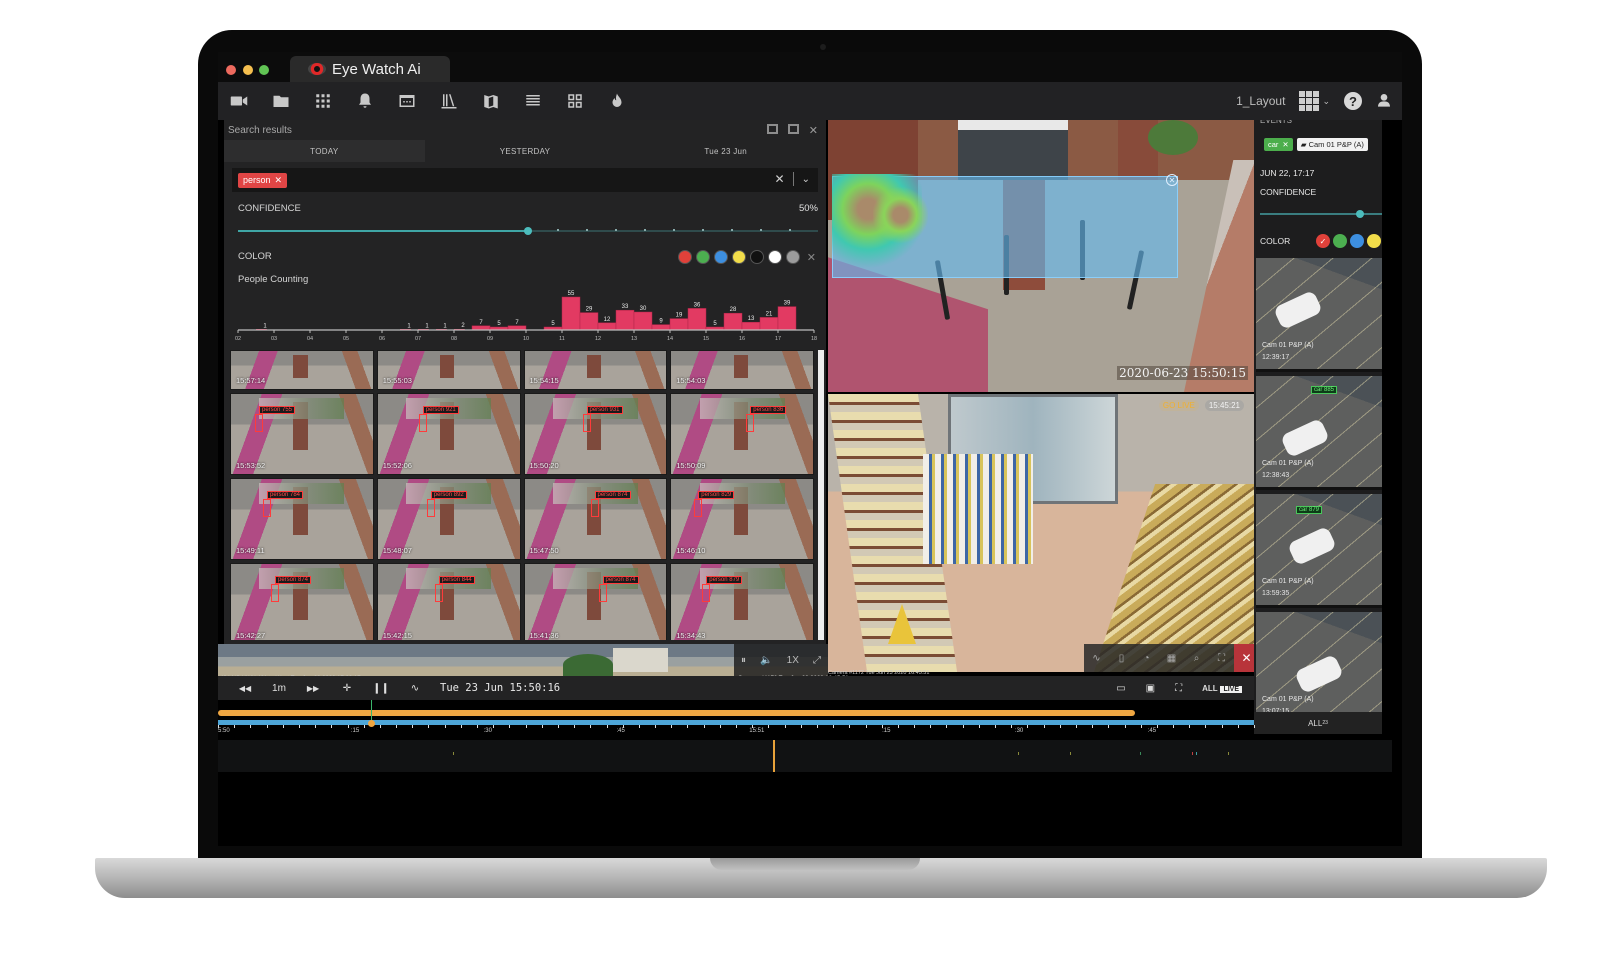 The height and width of the screenshot is (953, 1600). Describe the element at coordinates (279, 688) in the screenshot. I see `step-selector: 1m` at that location.